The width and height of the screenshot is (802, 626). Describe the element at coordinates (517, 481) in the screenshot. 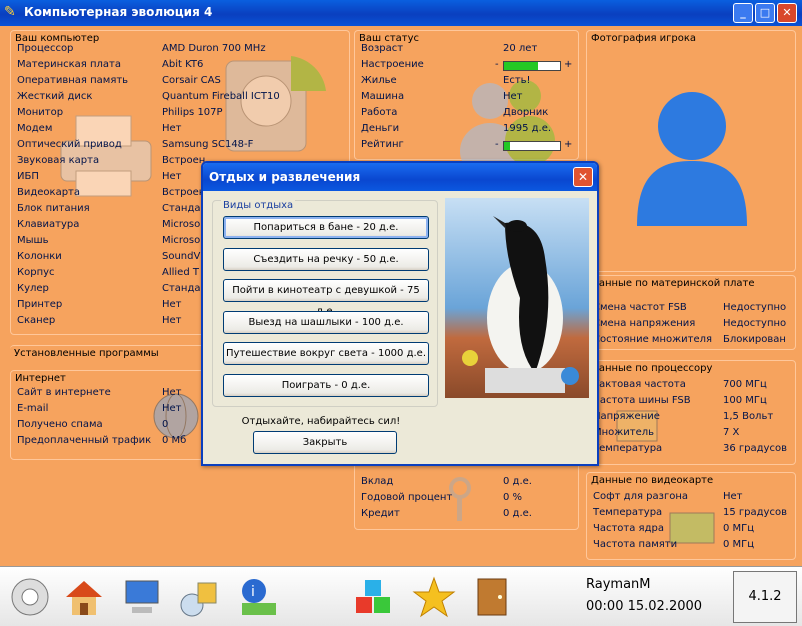

I see `bank-value: 0 д.е.` at that location.